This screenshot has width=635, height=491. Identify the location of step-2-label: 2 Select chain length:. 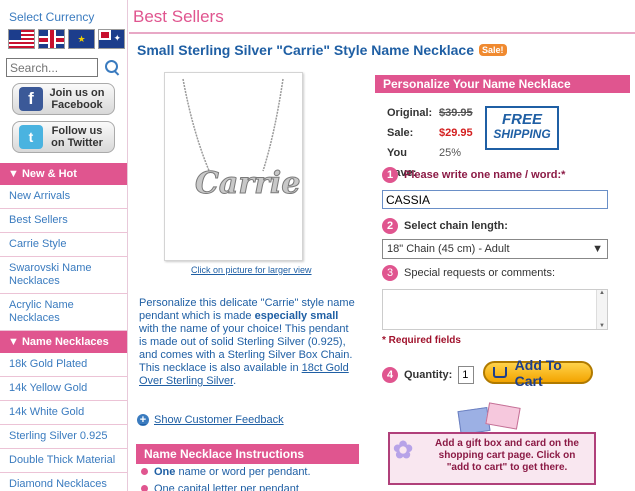
(445, 226).